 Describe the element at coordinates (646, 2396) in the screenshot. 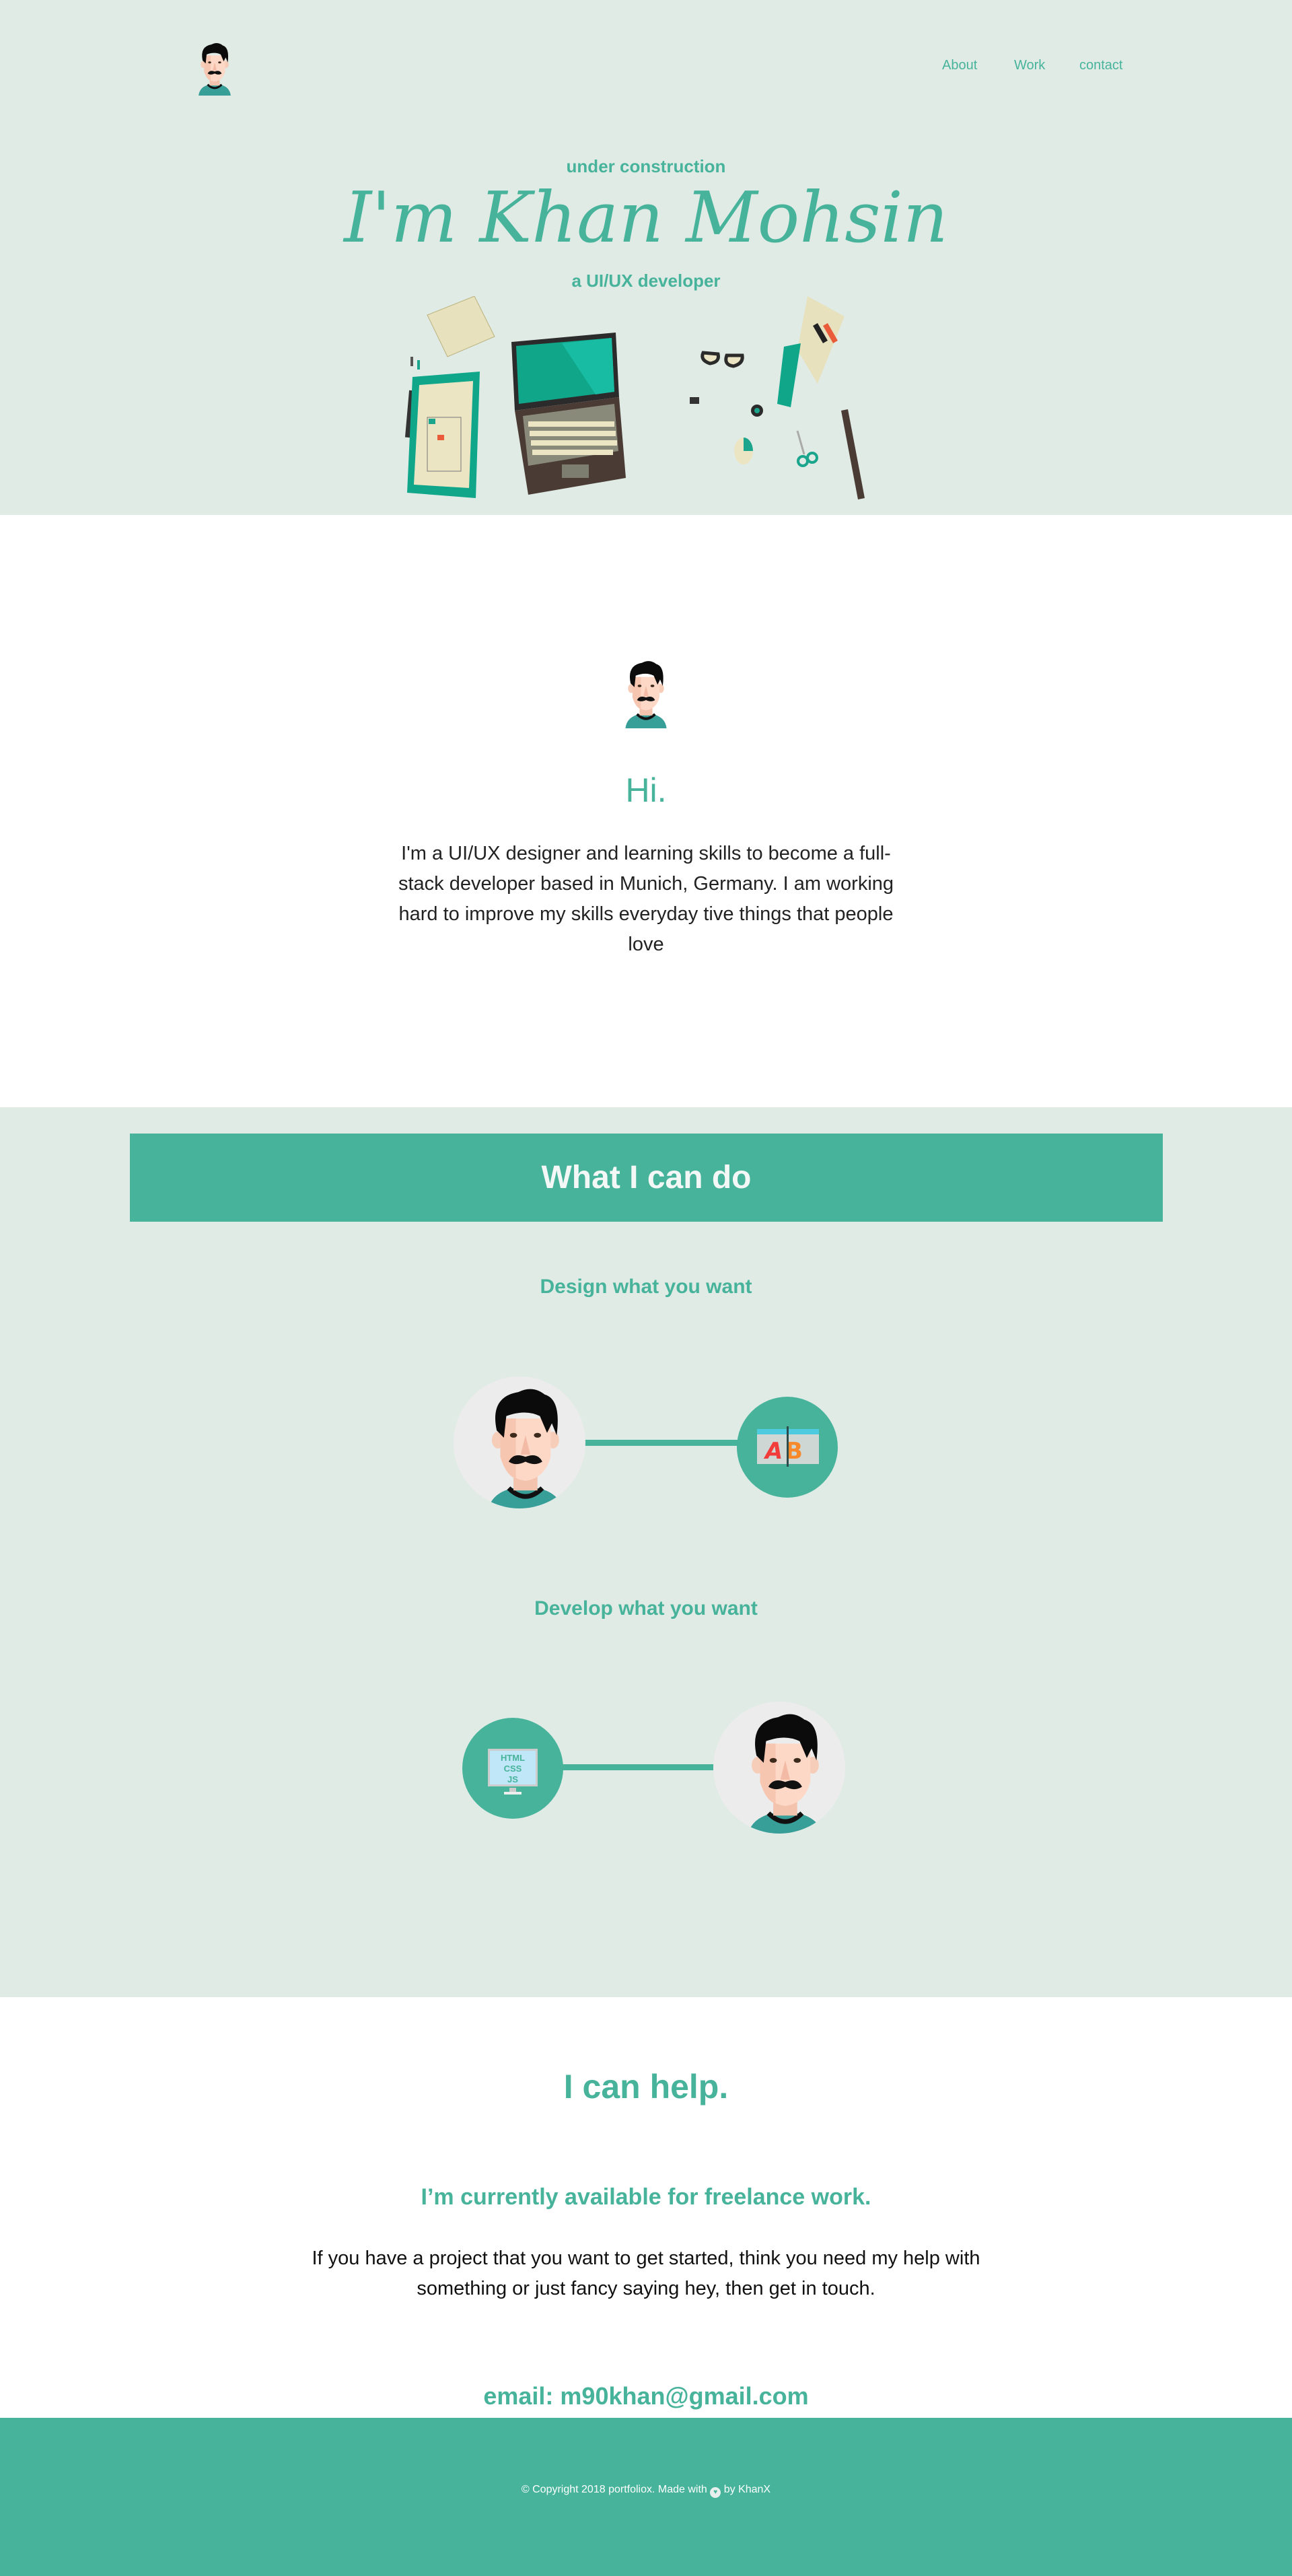

I see `email-link: email: m90khan@gmail.com` at that location.